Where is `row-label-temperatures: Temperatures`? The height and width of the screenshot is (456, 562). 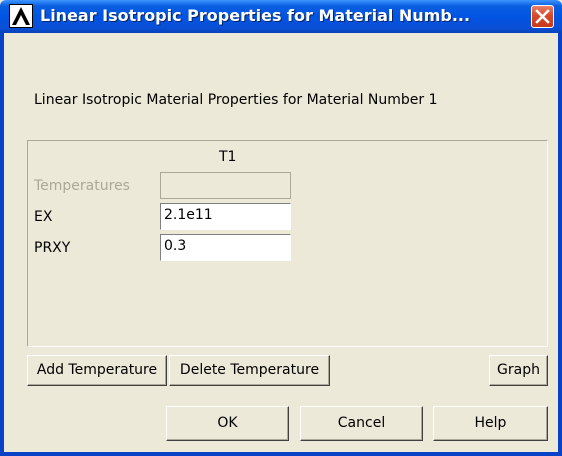
row-label-temperatures: Temperatures is located at coordinates (82, 186).